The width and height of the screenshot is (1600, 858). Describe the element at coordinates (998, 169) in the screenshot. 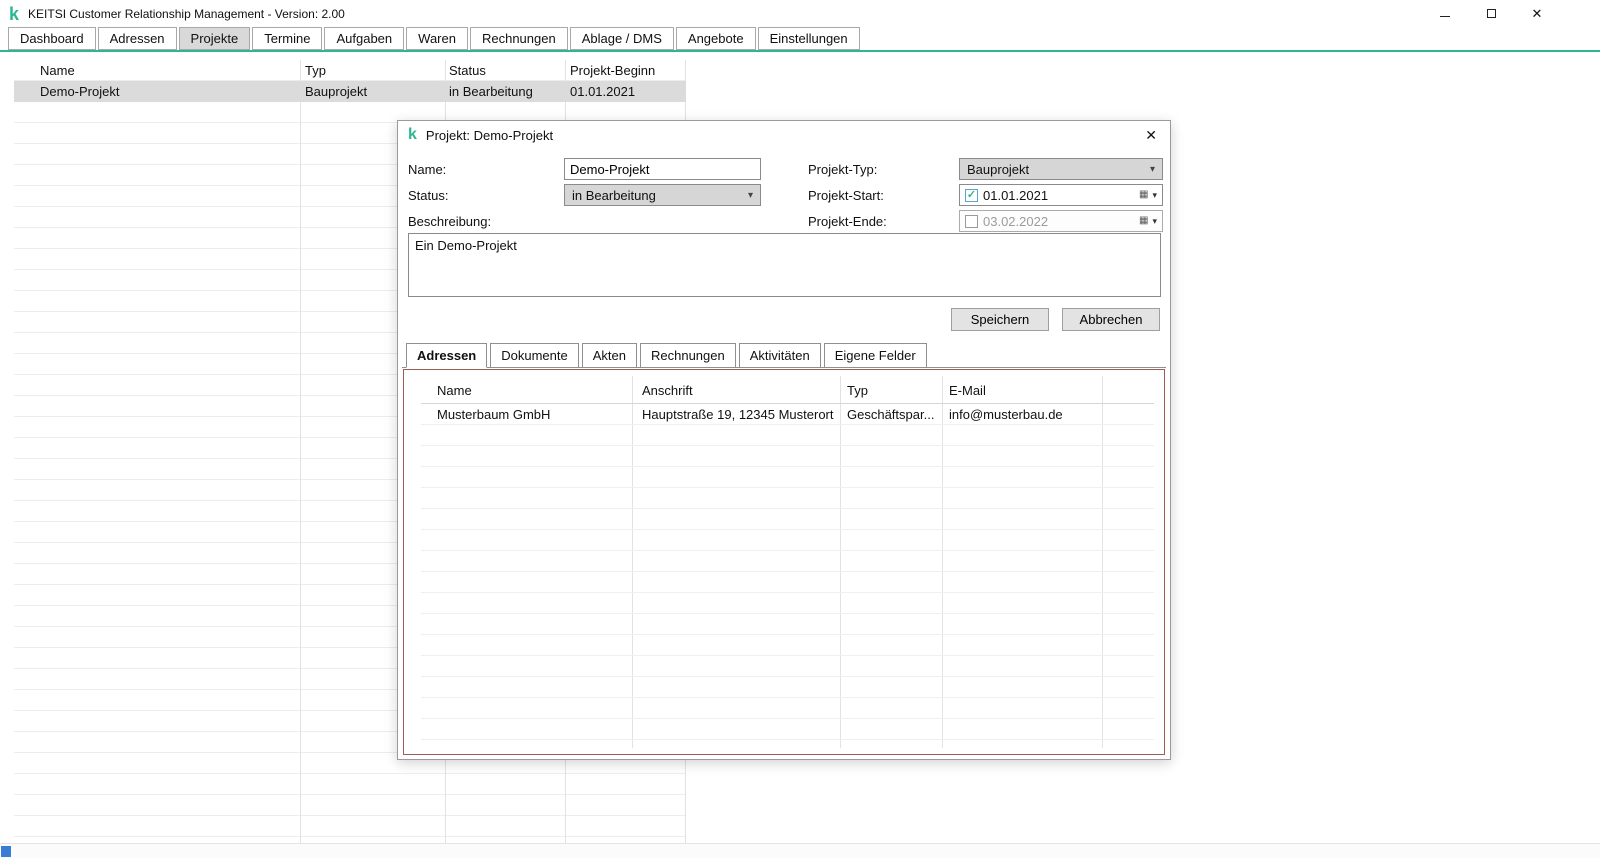

I see `projekt-typ-select-value: Bauprojekt` at that location.